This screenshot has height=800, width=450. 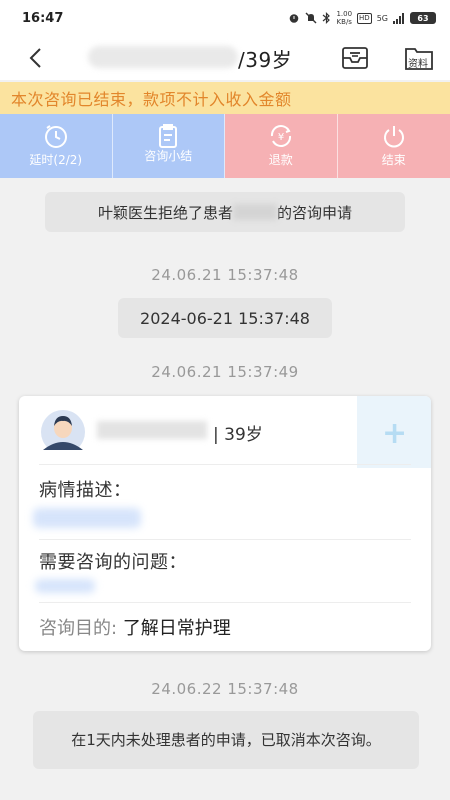 I want to click on purpose-value: 了解日常护理, so click(x=176, y=628).